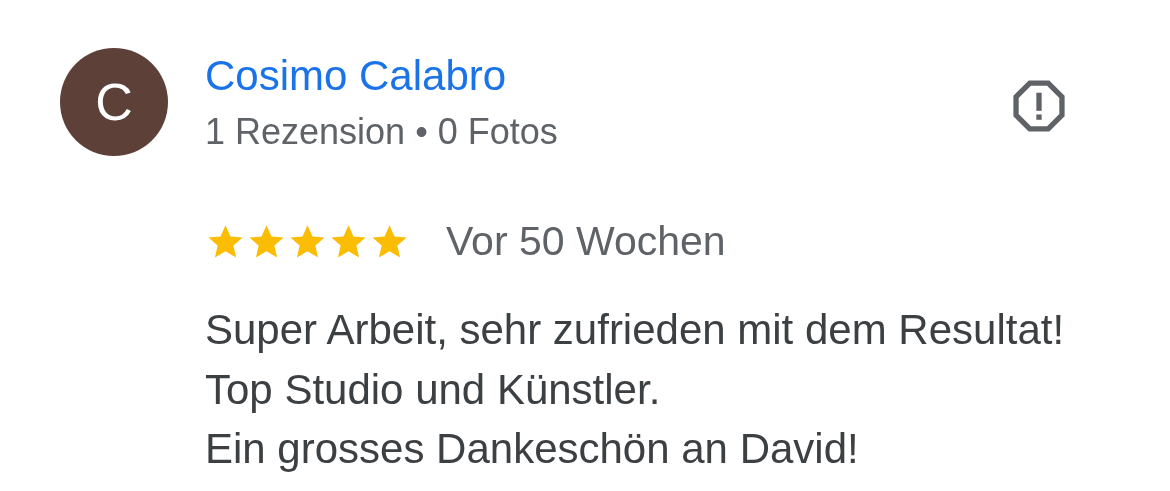 The height and width of the screenshot is (491, 1170). I want to click on report-icon, so click(1039, 106).